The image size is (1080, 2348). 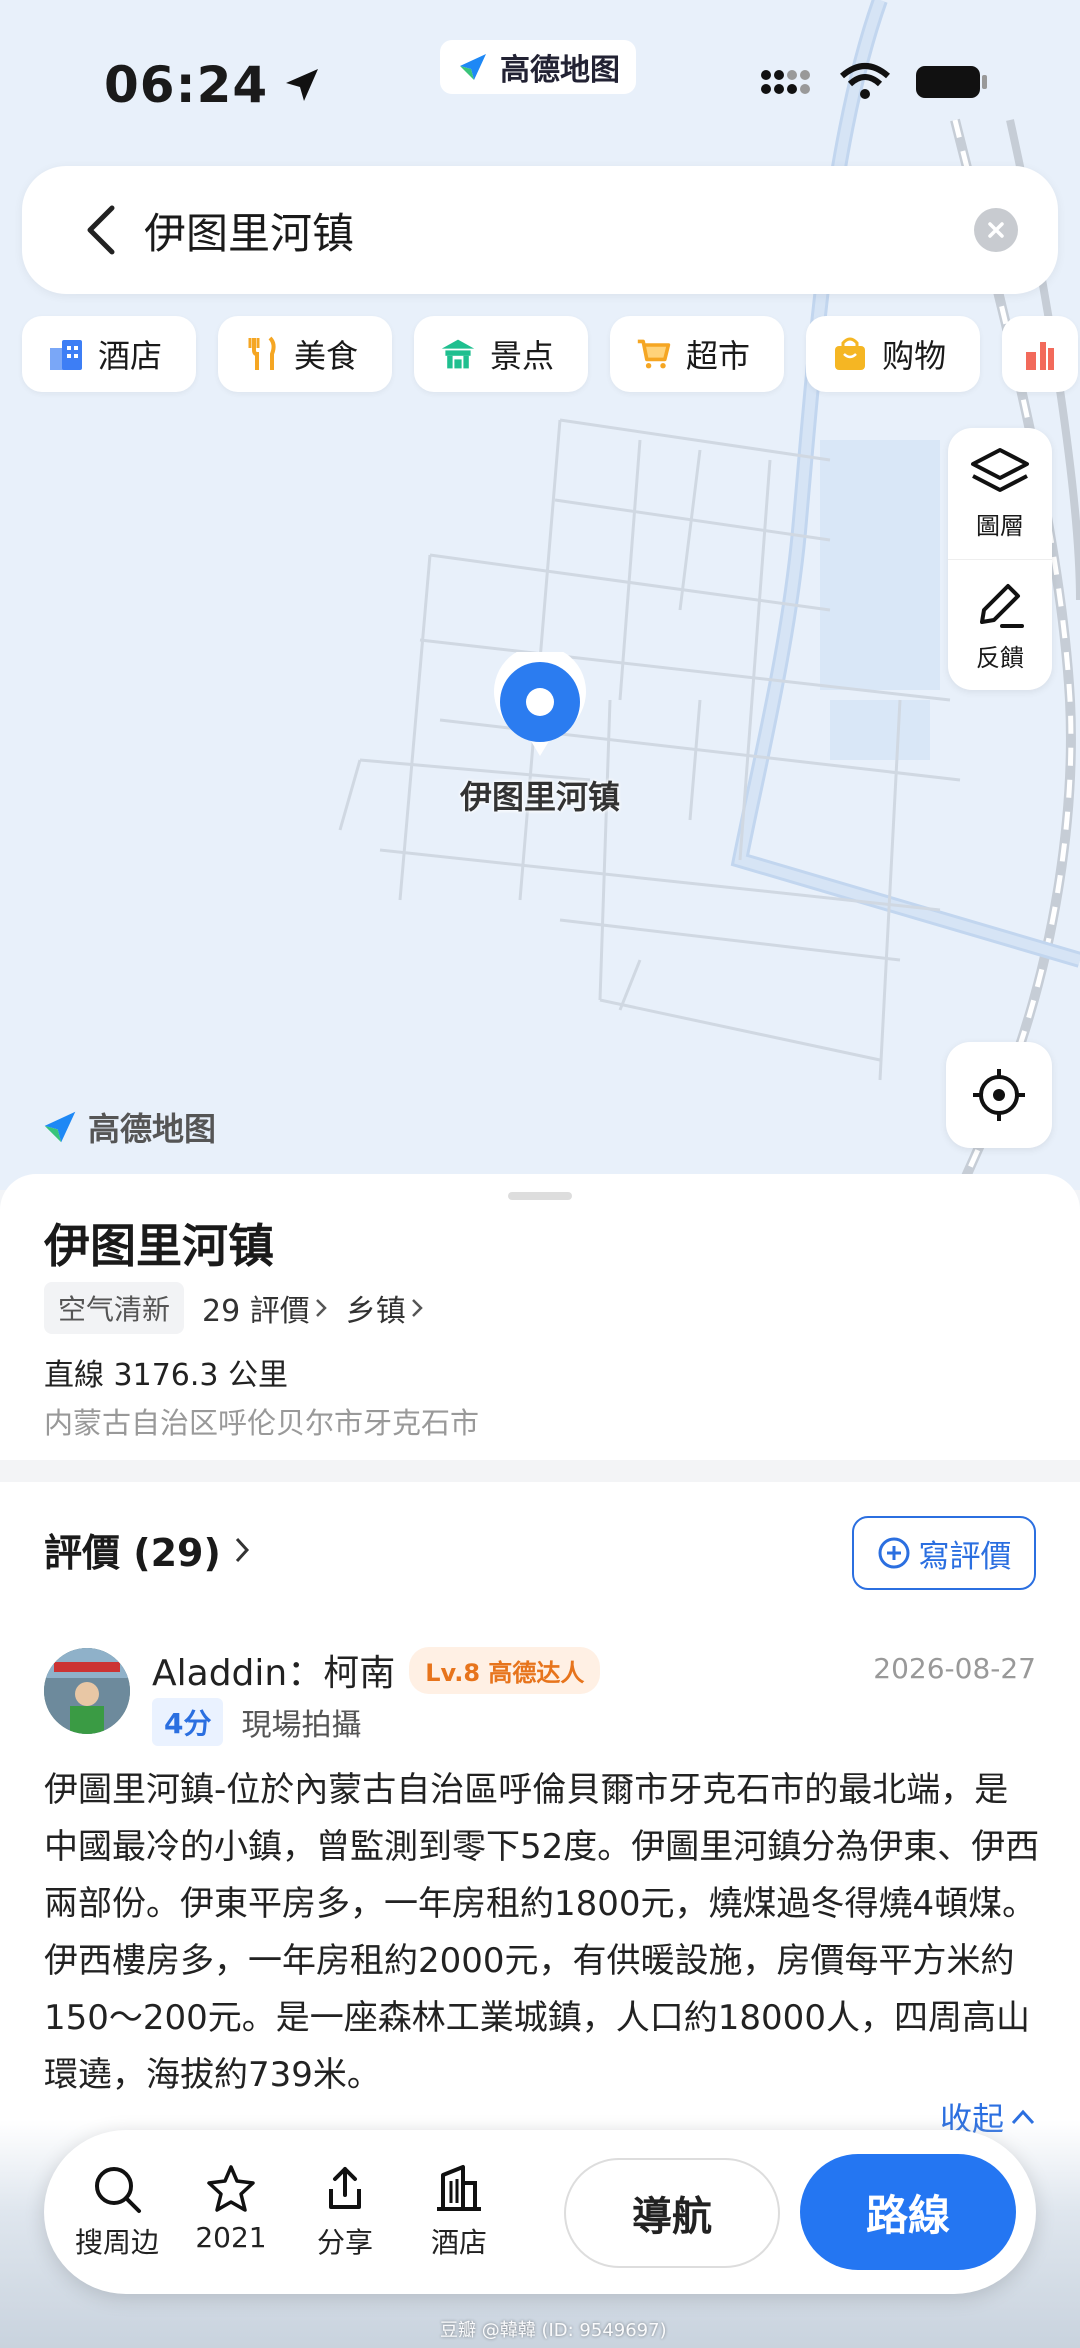 I want to click on review-score: 4分, so click(x=188, y=1722).